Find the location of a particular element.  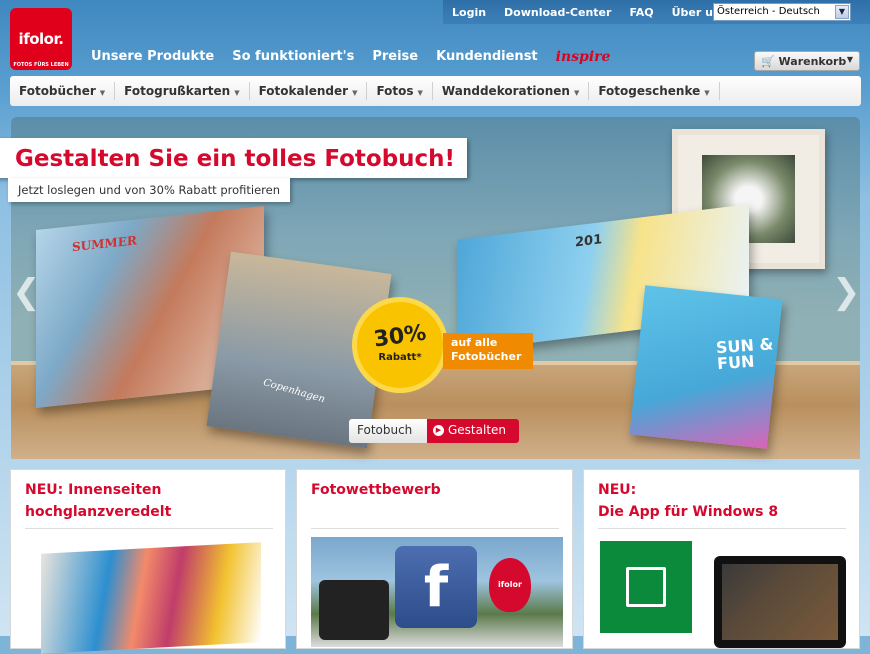

subnav-wanddekorationen: Wanddekorationen ▼ is located at coordinates (511, 91).